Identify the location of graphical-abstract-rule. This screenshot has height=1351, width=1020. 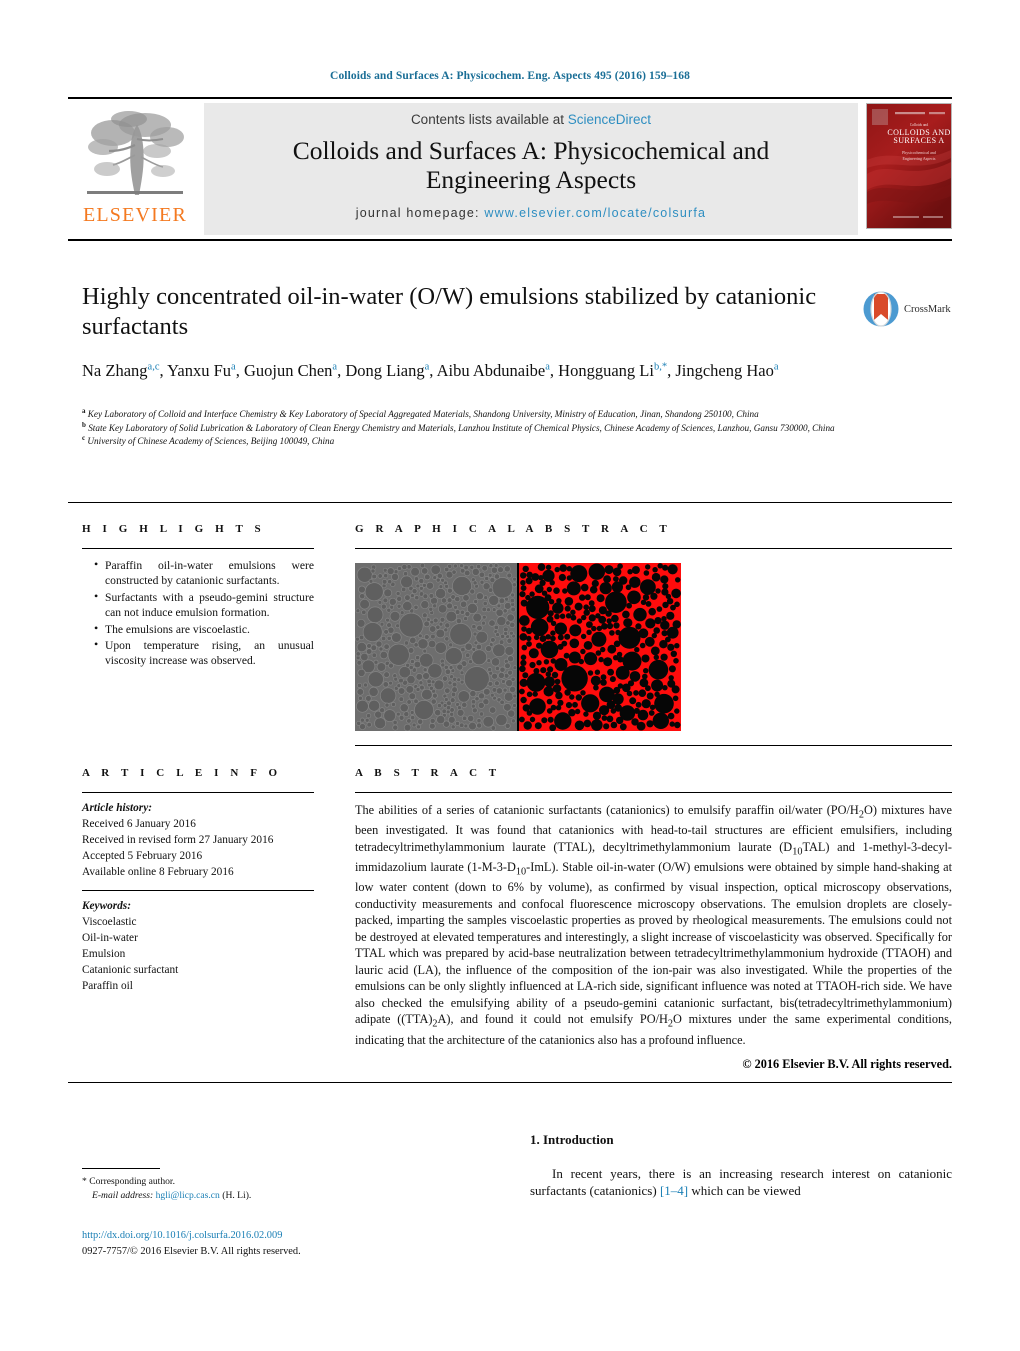
(653, 548).